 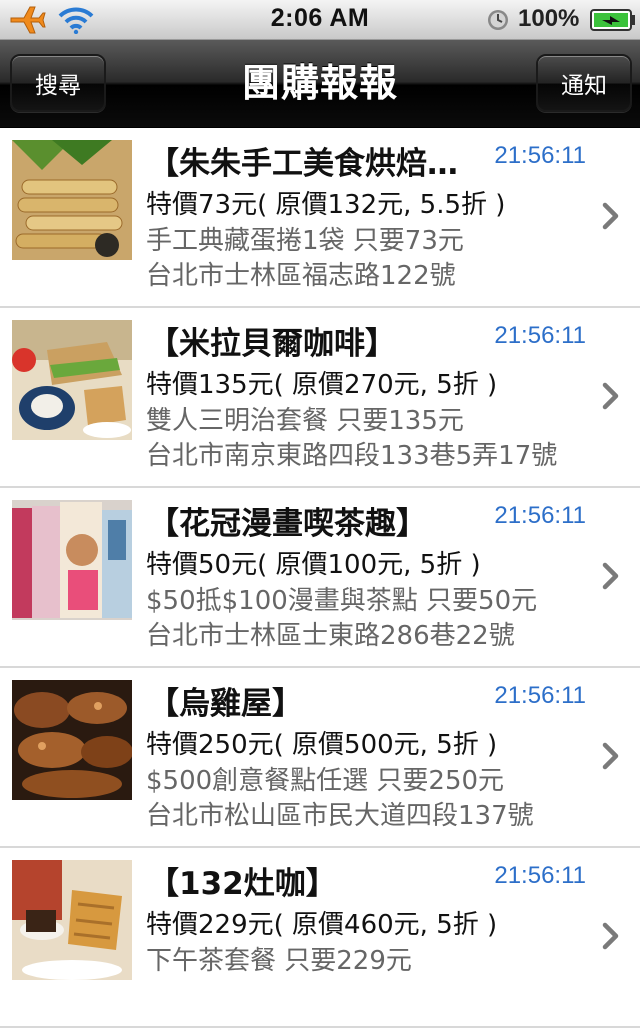 What do you see at coordinates (340, 816) in the screenshot?
I see `deal-address: 台北市松山區市民大道四段137號` at bounding box center [340, 816].